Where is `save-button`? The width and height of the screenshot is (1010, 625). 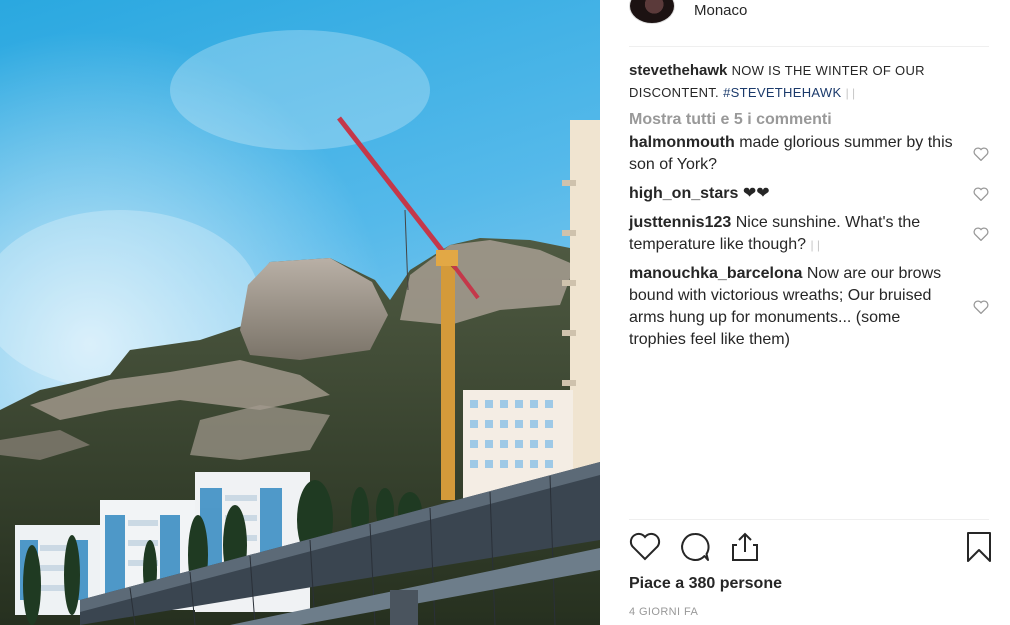
save-button is located at coordinates (979, 547).